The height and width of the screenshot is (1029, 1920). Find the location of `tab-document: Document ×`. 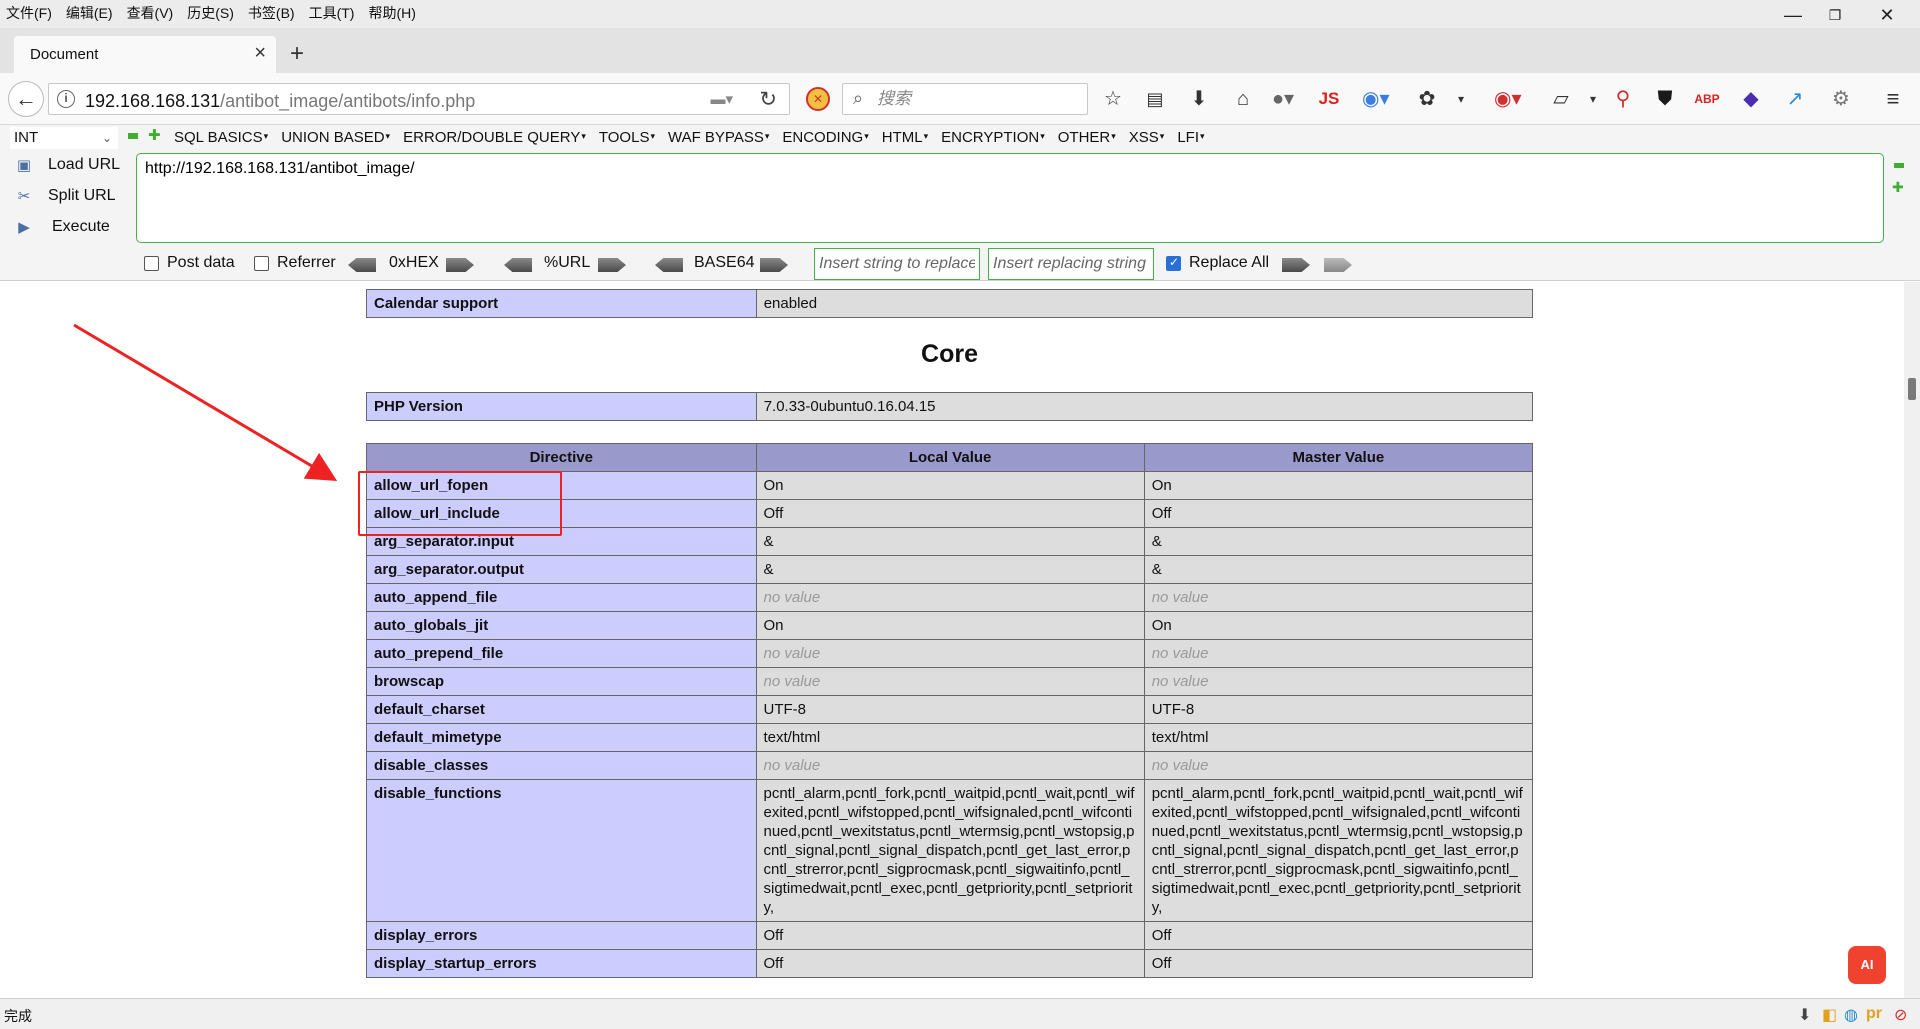

tab-document: Document × is located at coordinates (145, 54).